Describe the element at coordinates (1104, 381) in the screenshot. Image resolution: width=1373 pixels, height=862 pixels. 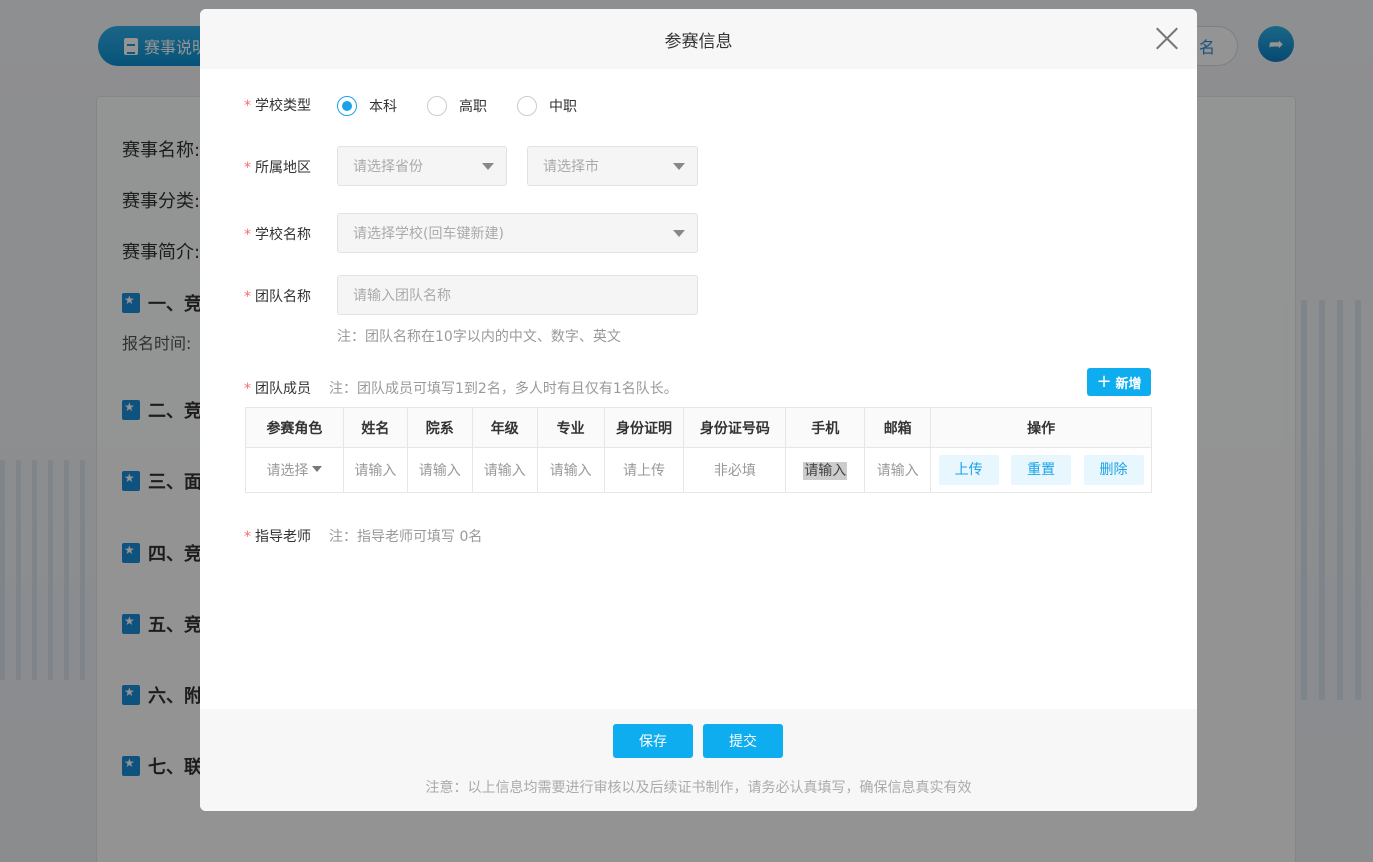
I see `plus-icon: +` at that location.